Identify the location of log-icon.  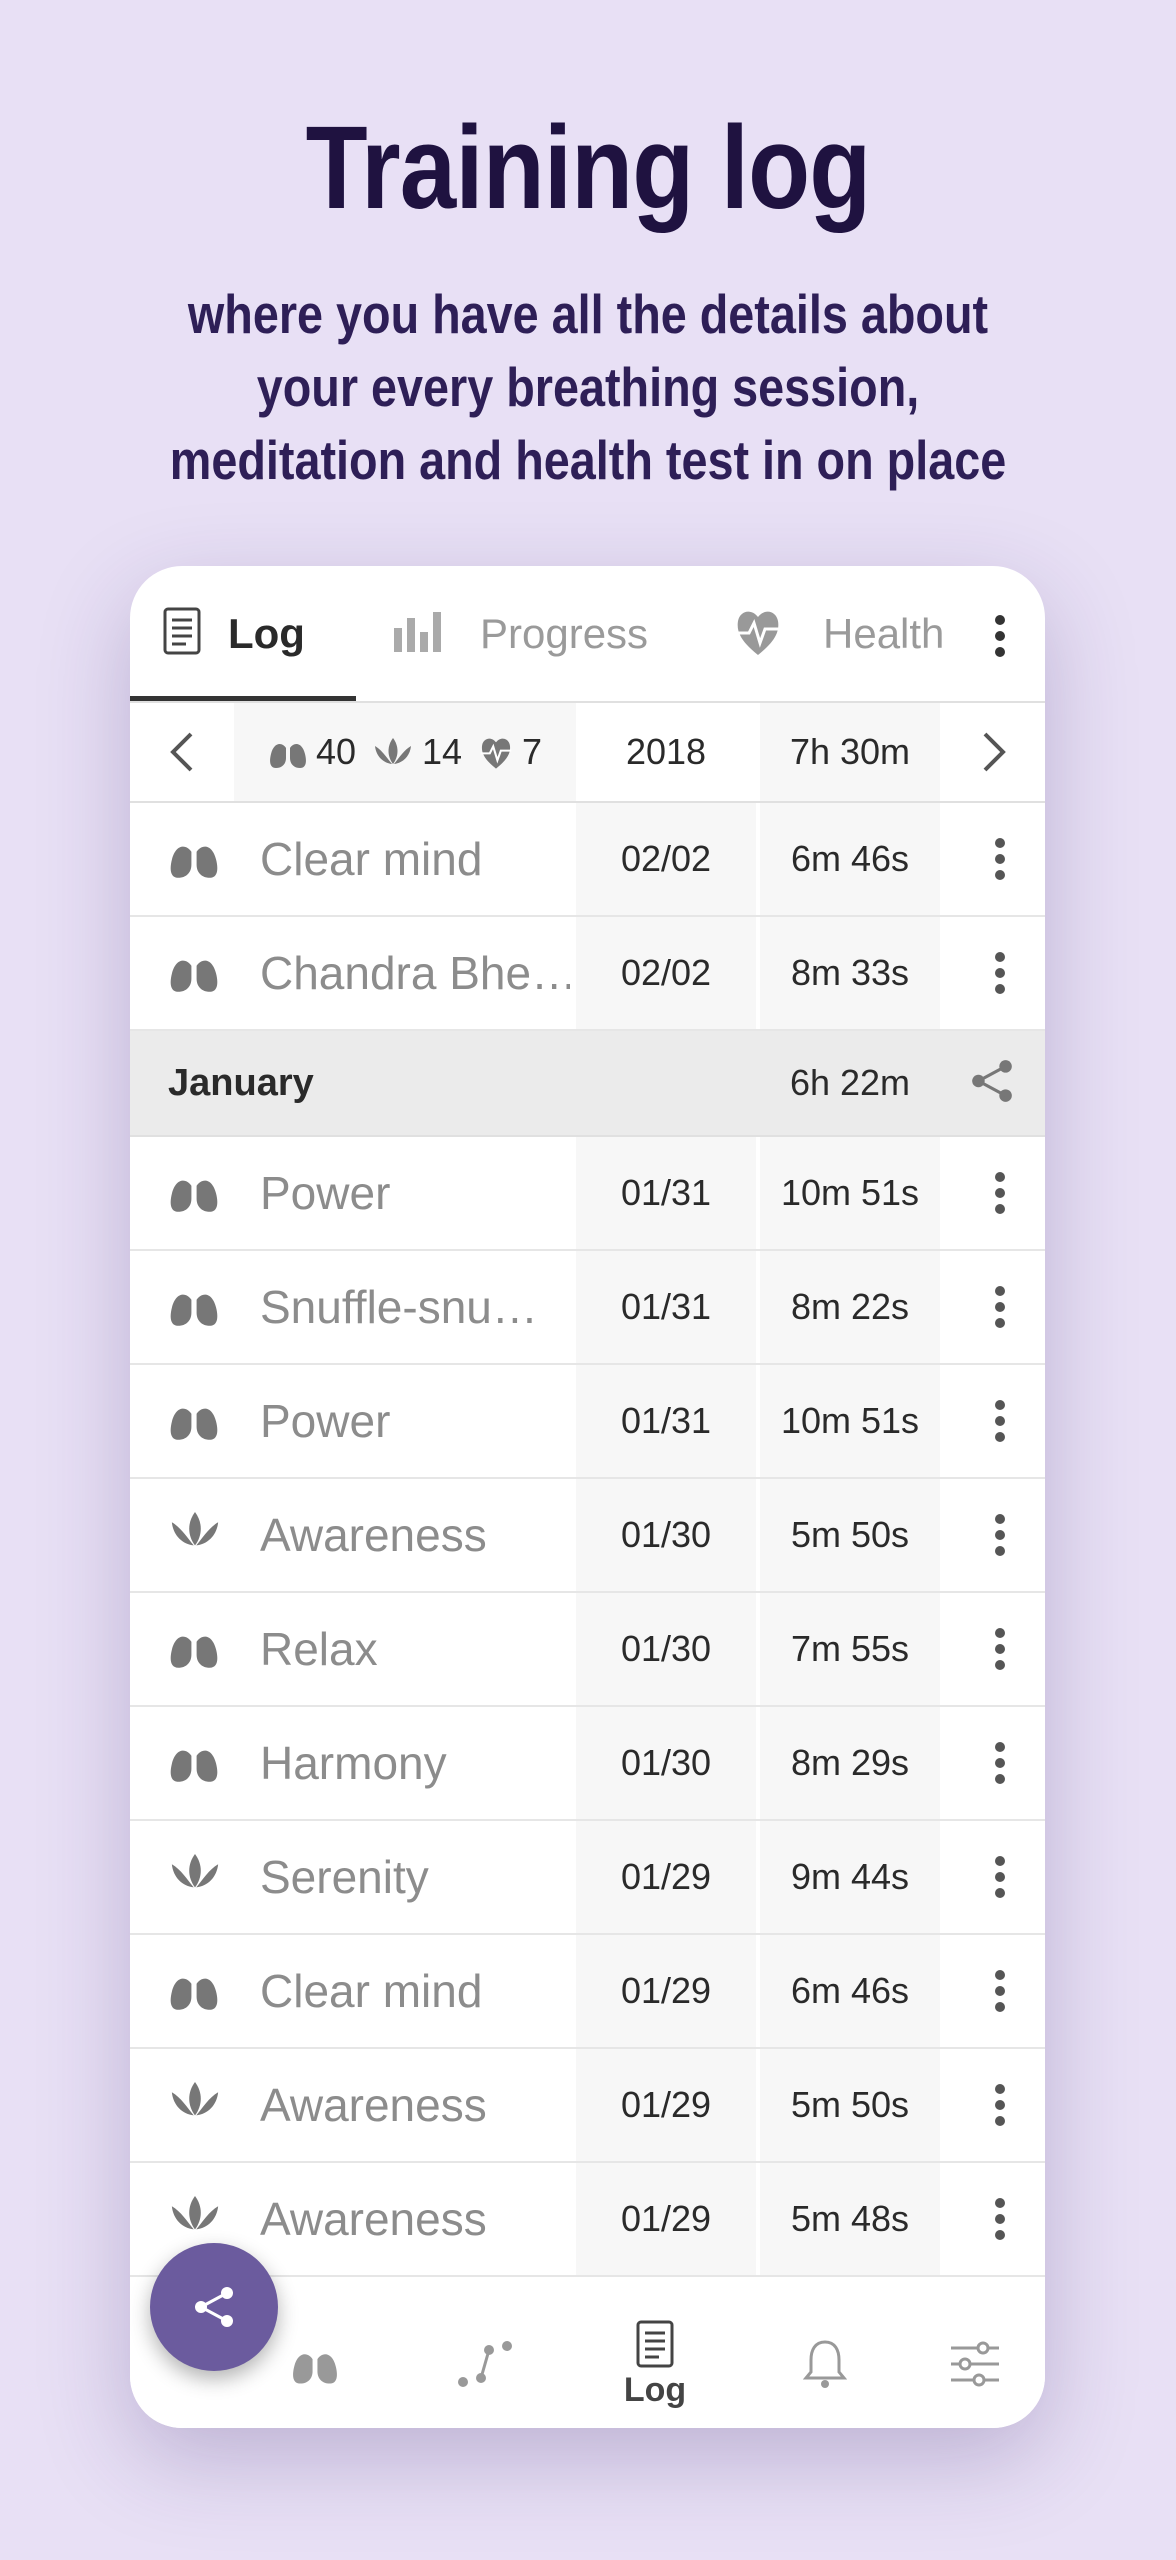
(655, 2343).